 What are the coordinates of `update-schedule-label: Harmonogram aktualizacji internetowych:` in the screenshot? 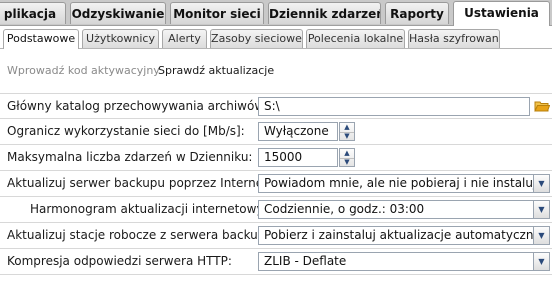 It's located at (156, 209).